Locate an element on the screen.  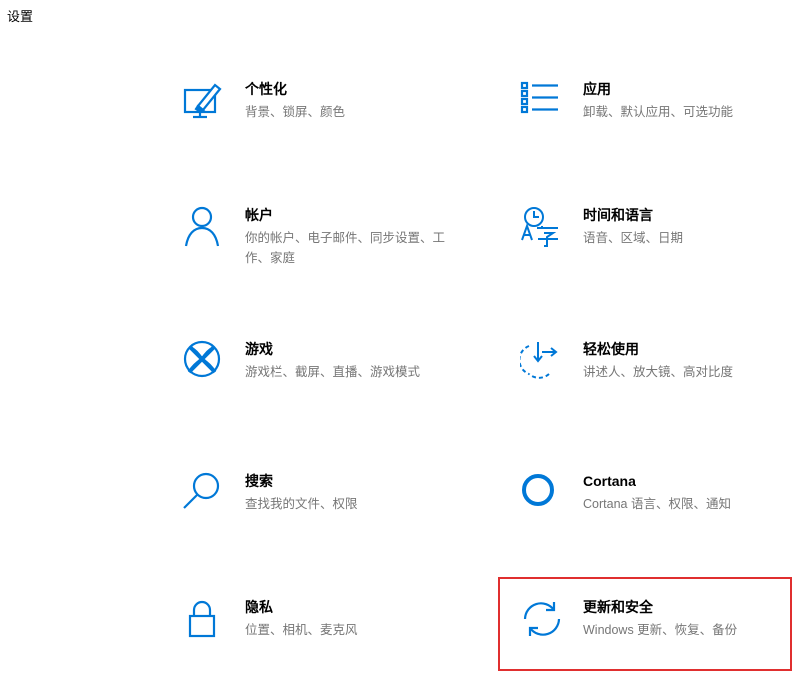
tile-description: Cortana 语言、权限、通知 is located at coordinates (657, 504).